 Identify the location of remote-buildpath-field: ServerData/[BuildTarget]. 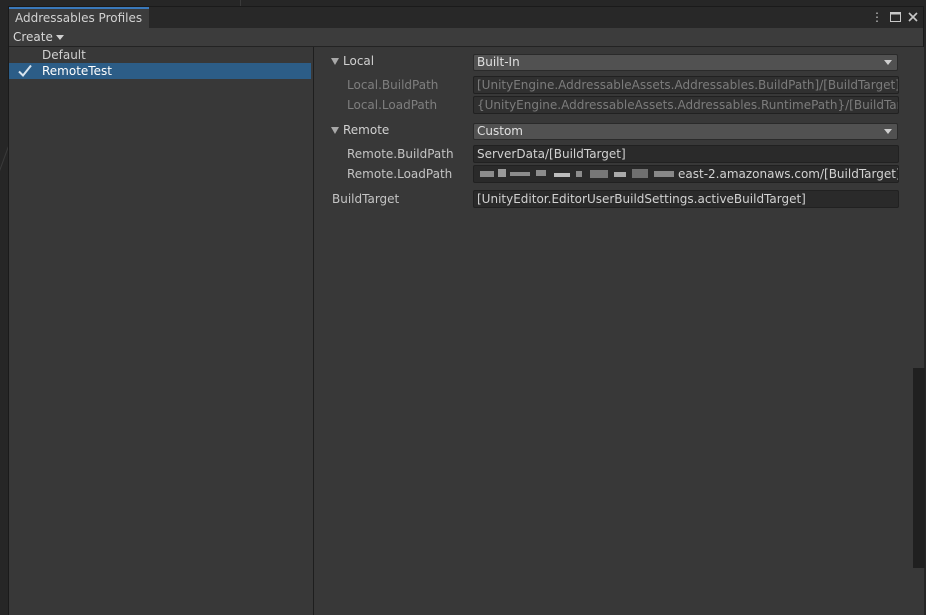
(686, 154).